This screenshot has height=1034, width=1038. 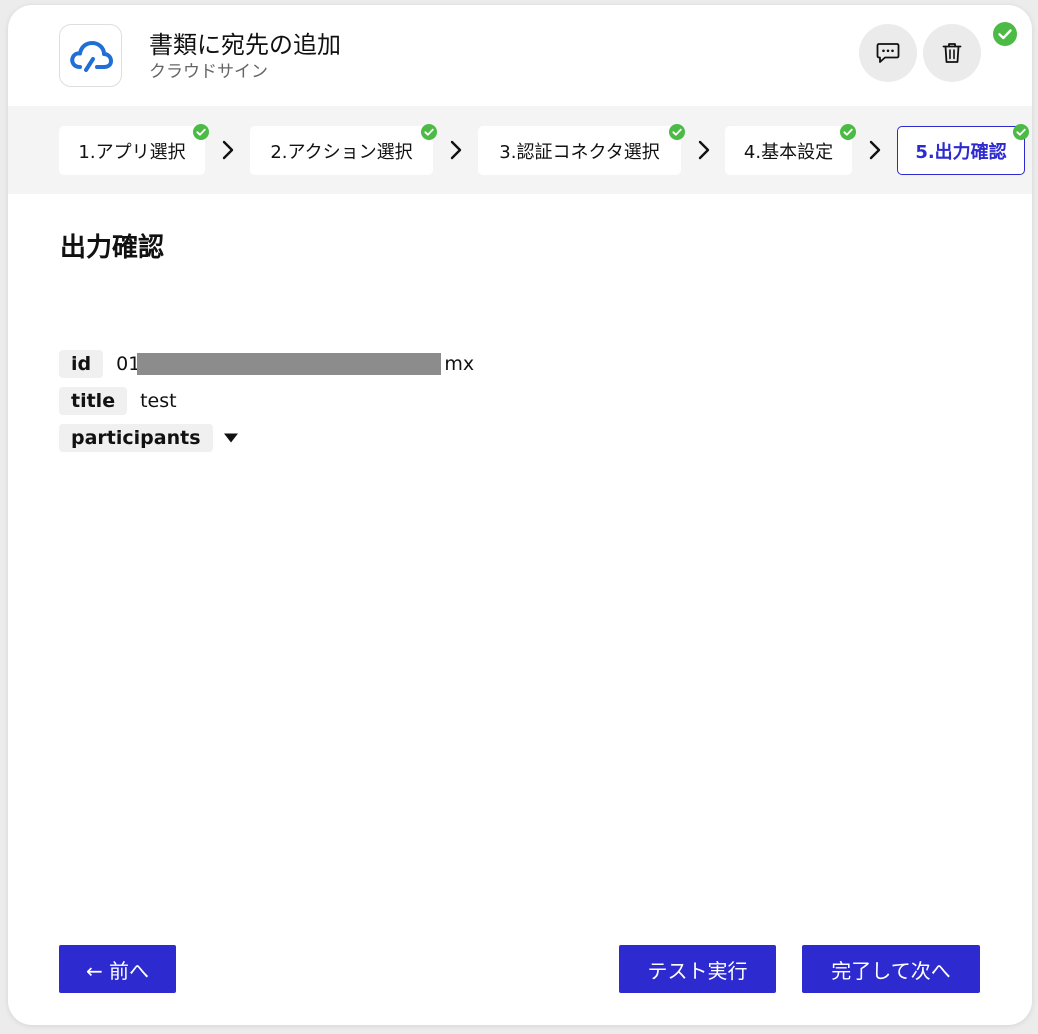 I want to click on test-run-button: テスト実行, so click(x=697, y=969).